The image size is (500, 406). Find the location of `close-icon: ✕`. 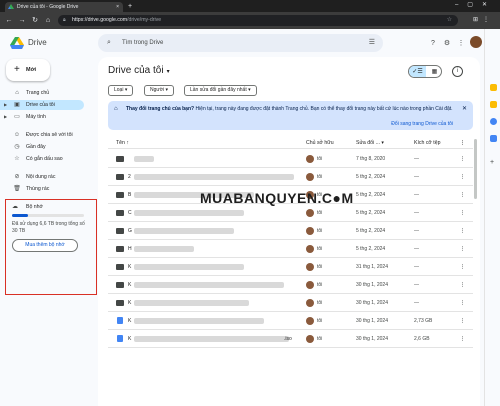

close-icon: ✕ is located at coordinates (464, 108).